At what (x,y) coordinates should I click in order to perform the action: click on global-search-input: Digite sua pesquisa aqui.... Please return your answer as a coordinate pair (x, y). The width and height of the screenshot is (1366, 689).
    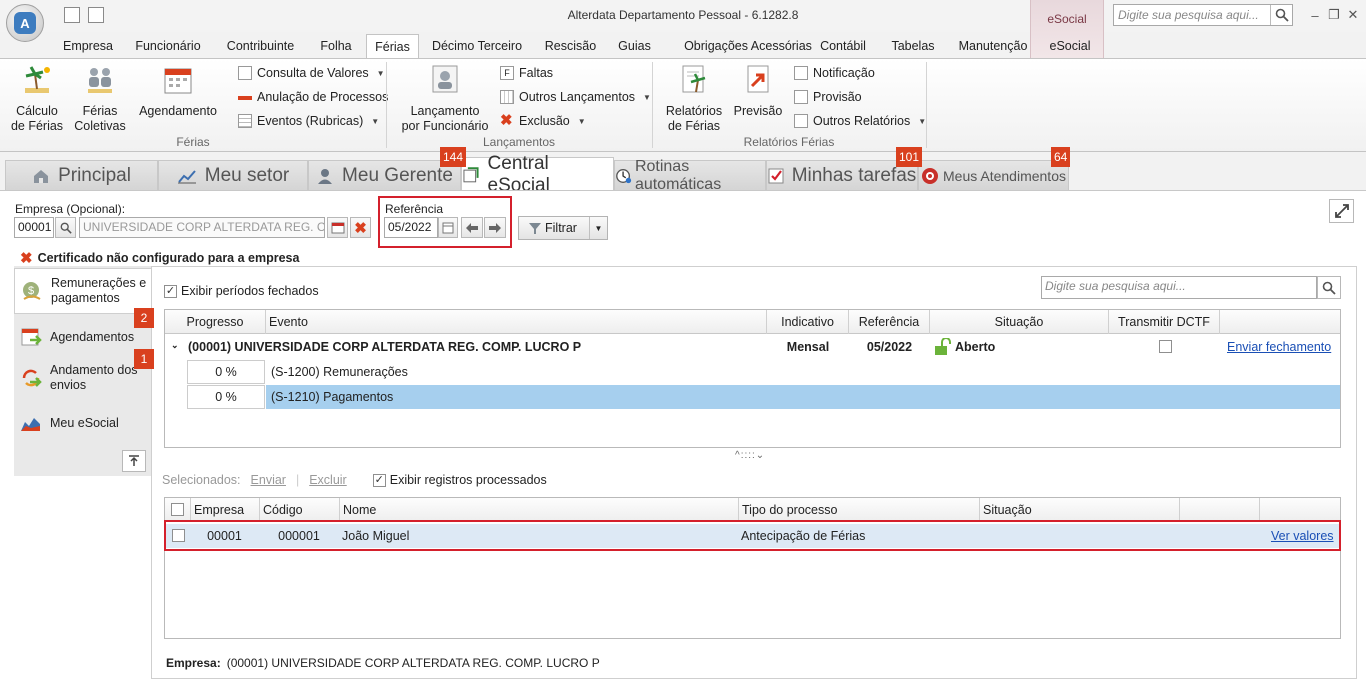
    Looking at the image, I should click on (1203, 15).